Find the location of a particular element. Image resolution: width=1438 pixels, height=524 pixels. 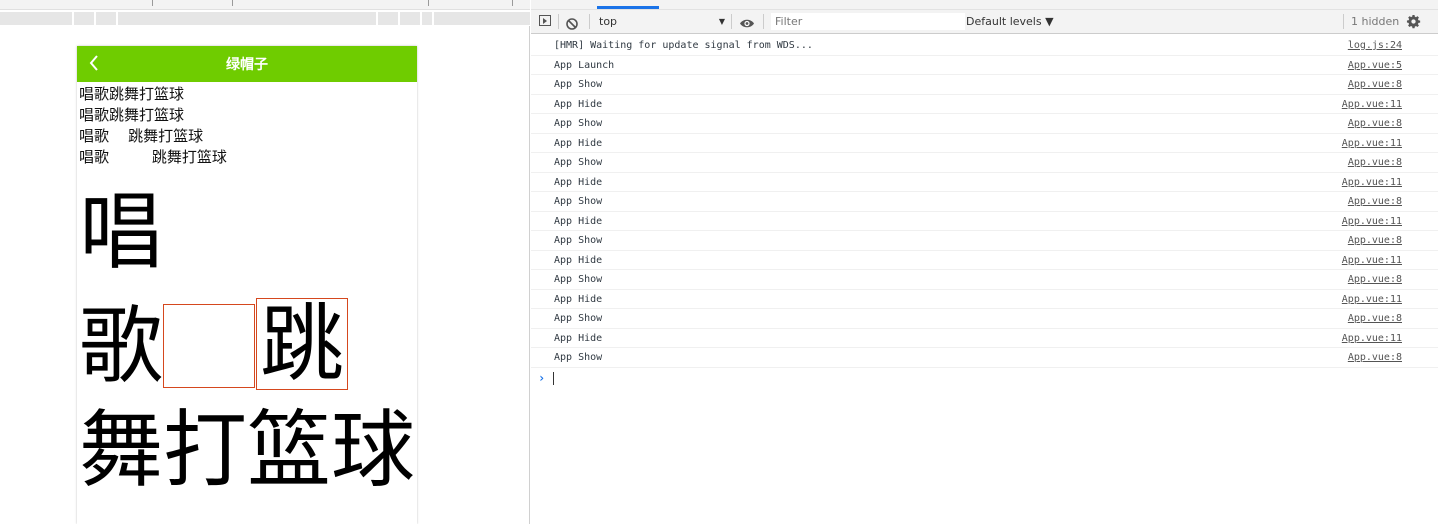

page-title: 绿帽子 is located at coordinates (247, 65).